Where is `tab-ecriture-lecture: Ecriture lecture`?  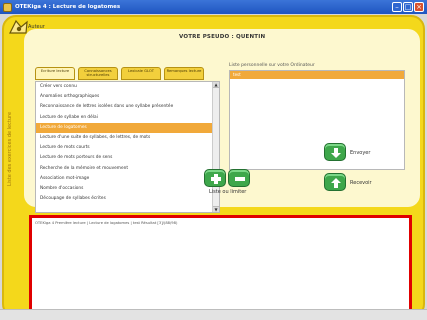
tab-ecriture-lecture: Ecriture lecture is located at coordinates (55, 73).